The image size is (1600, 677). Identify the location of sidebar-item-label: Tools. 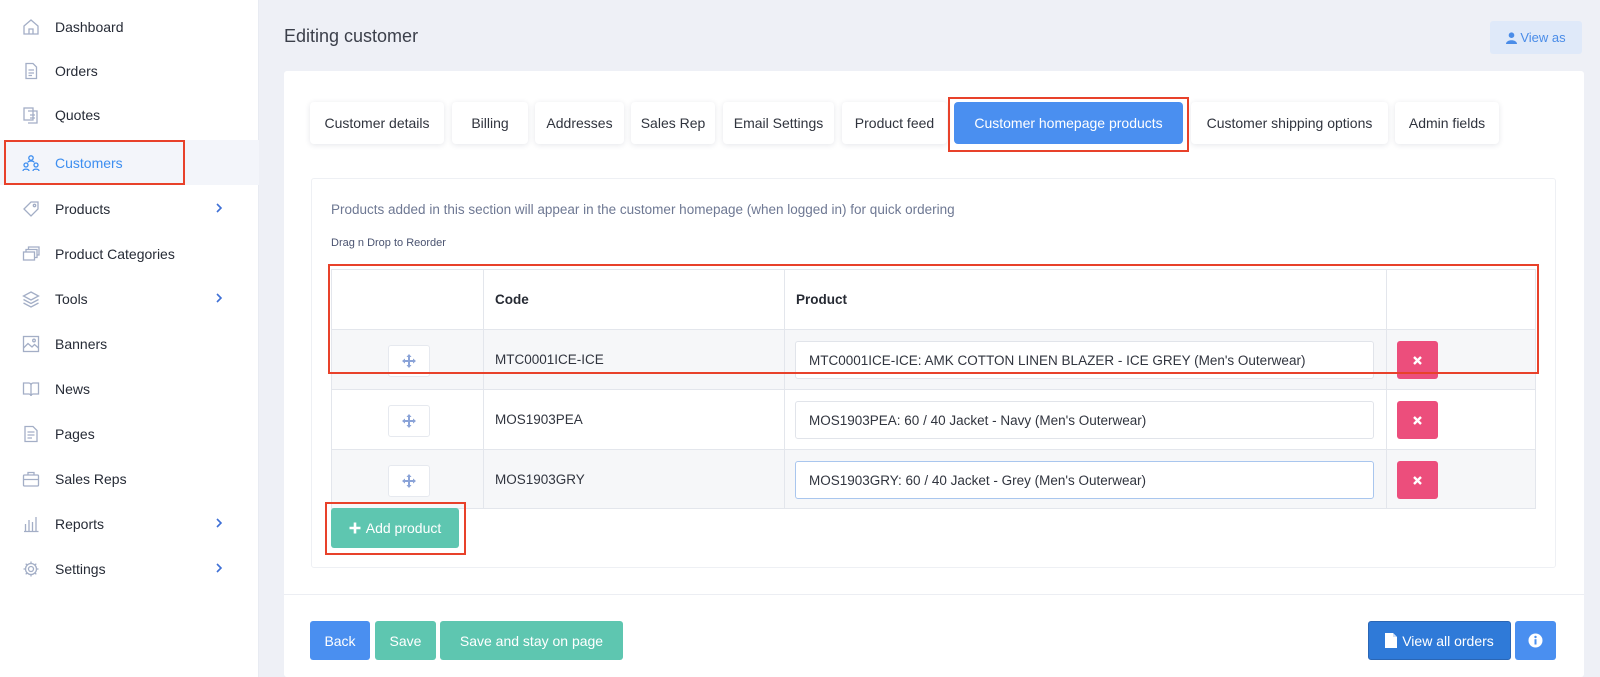
(71, 298).